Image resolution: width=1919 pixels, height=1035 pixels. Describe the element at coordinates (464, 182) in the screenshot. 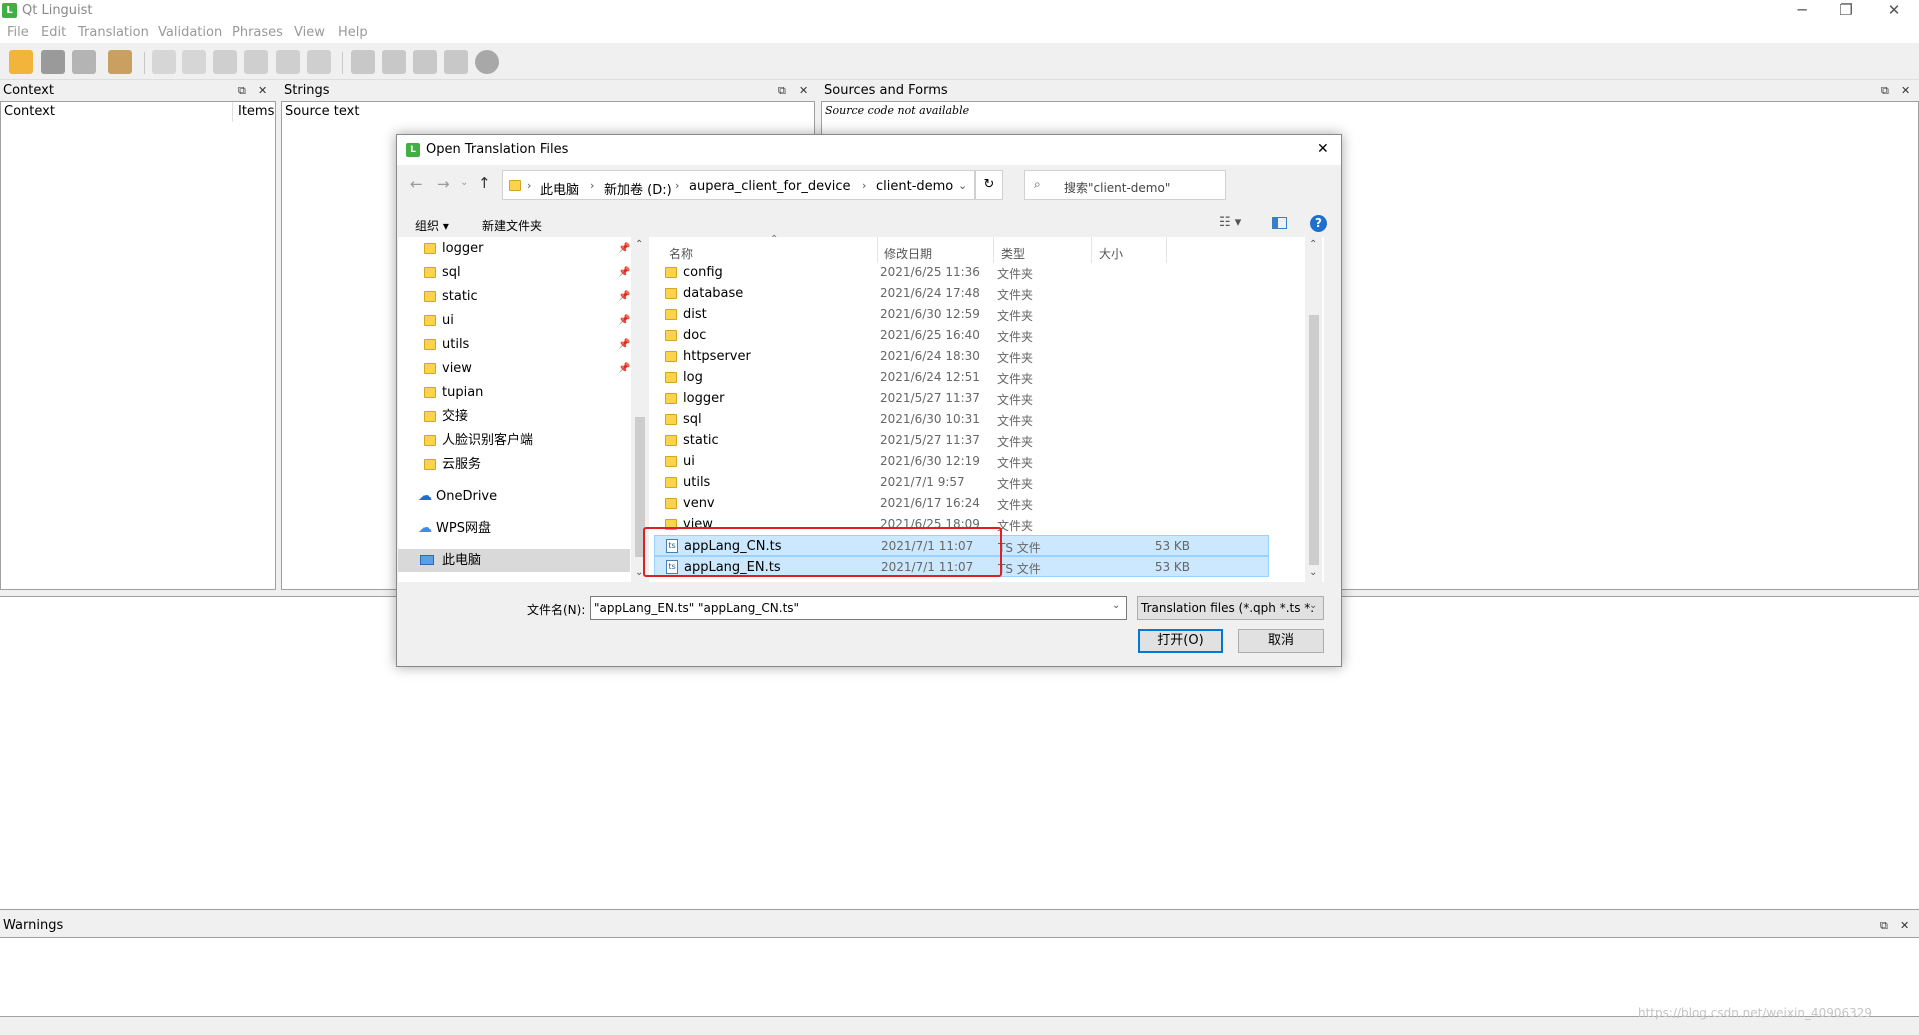

I see `recent-chevron-icon: ⌄` at that location.